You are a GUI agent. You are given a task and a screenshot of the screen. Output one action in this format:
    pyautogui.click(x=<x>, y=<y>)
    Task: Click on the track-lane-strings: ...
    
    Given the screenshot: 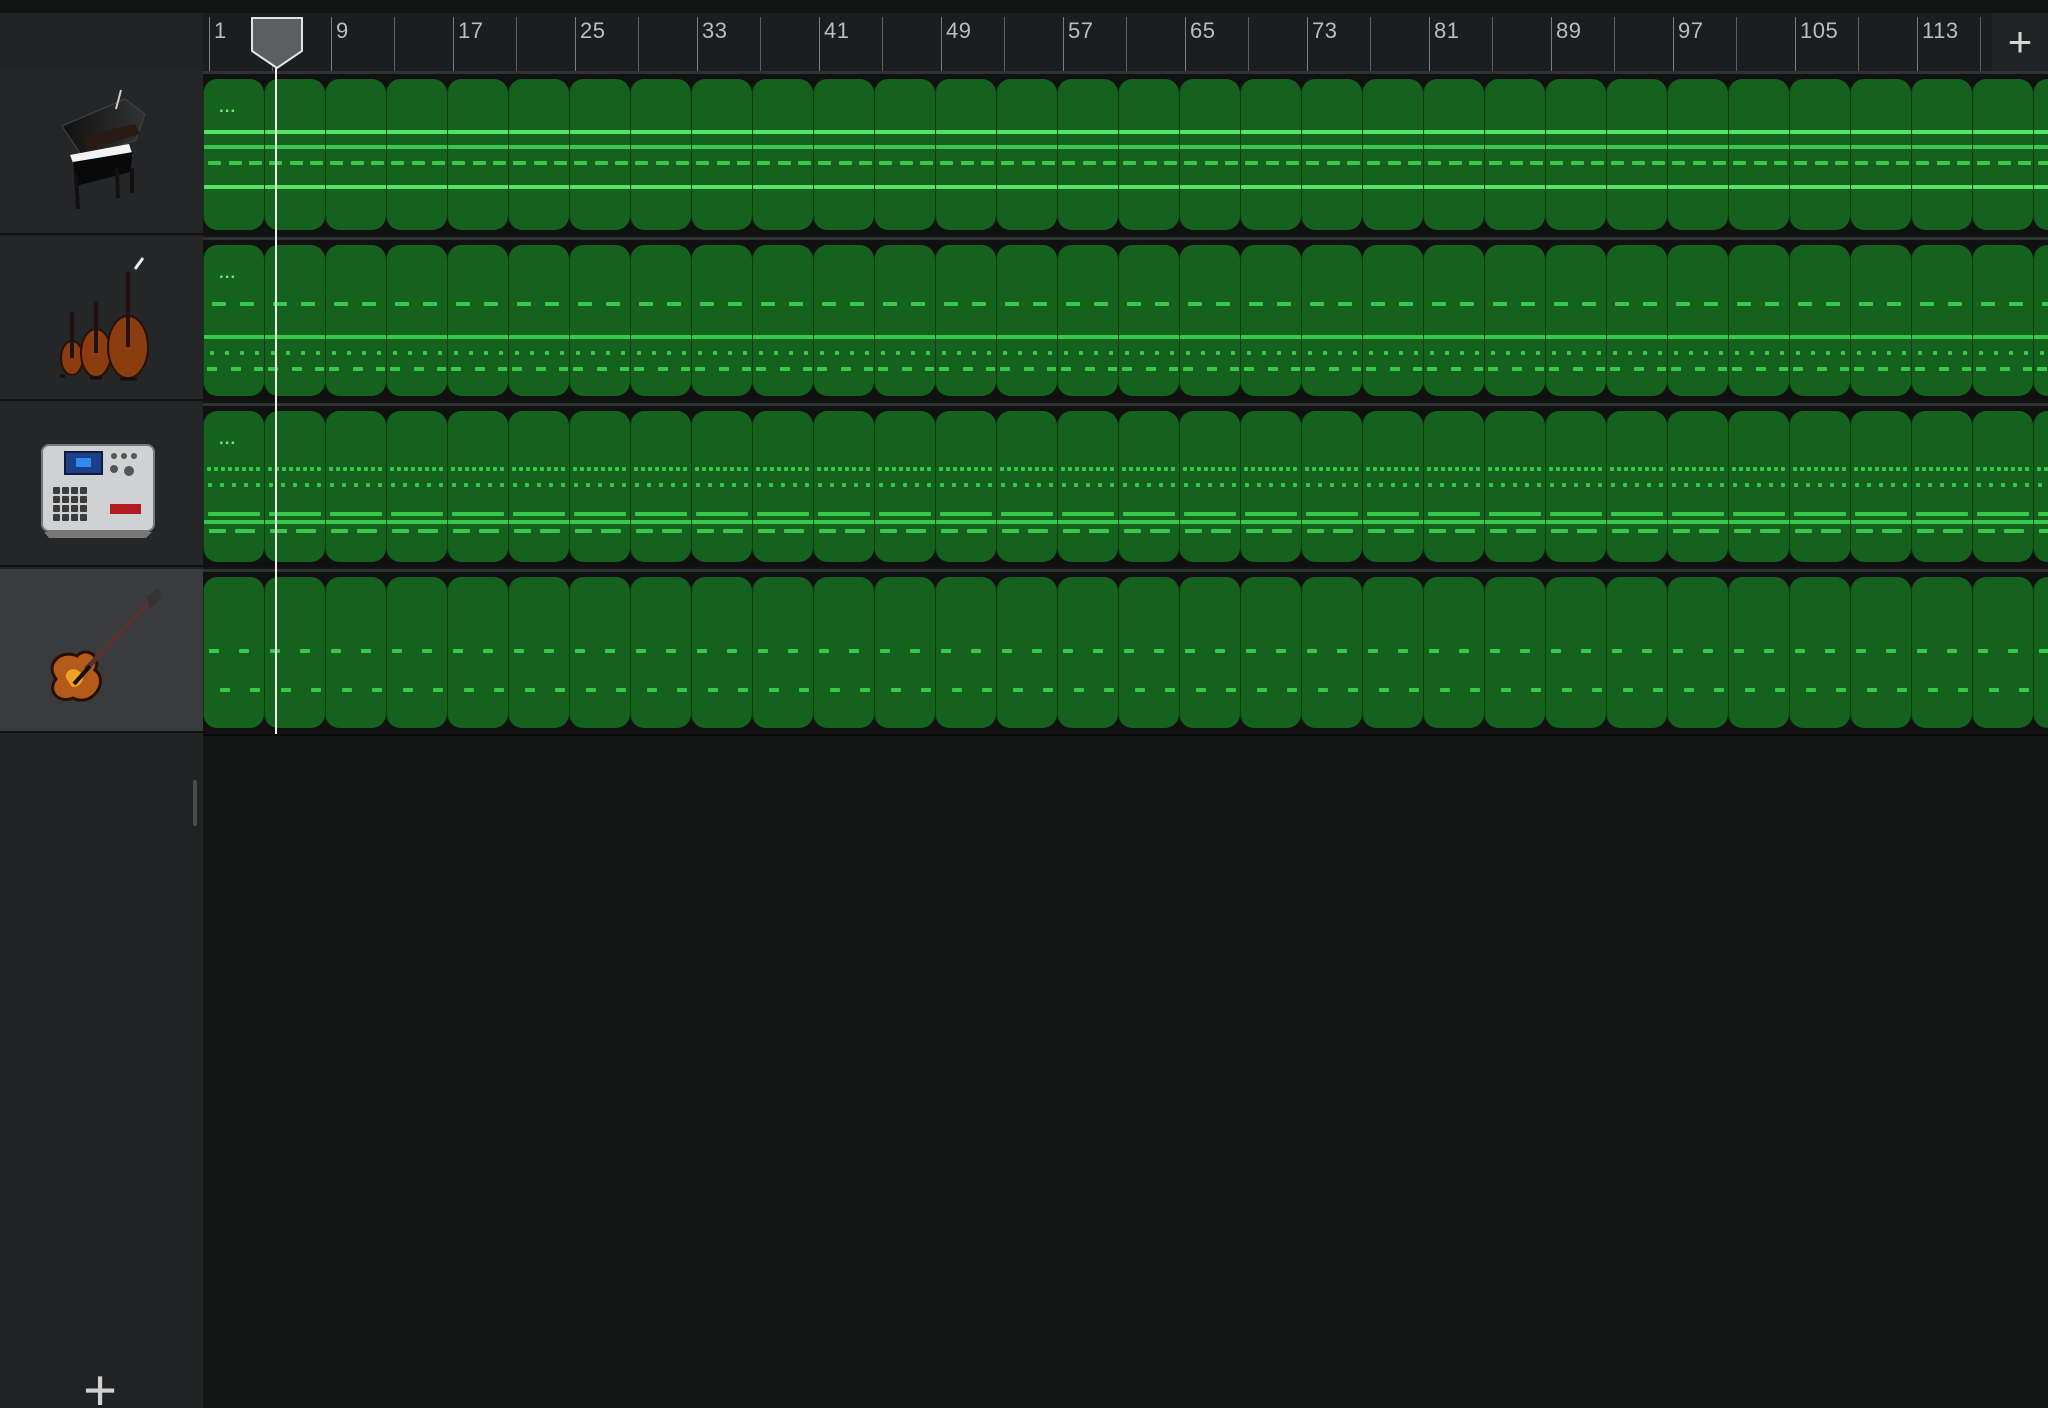 What is the action you would take?
    pyautogui.click(x=1125, y=319)
    